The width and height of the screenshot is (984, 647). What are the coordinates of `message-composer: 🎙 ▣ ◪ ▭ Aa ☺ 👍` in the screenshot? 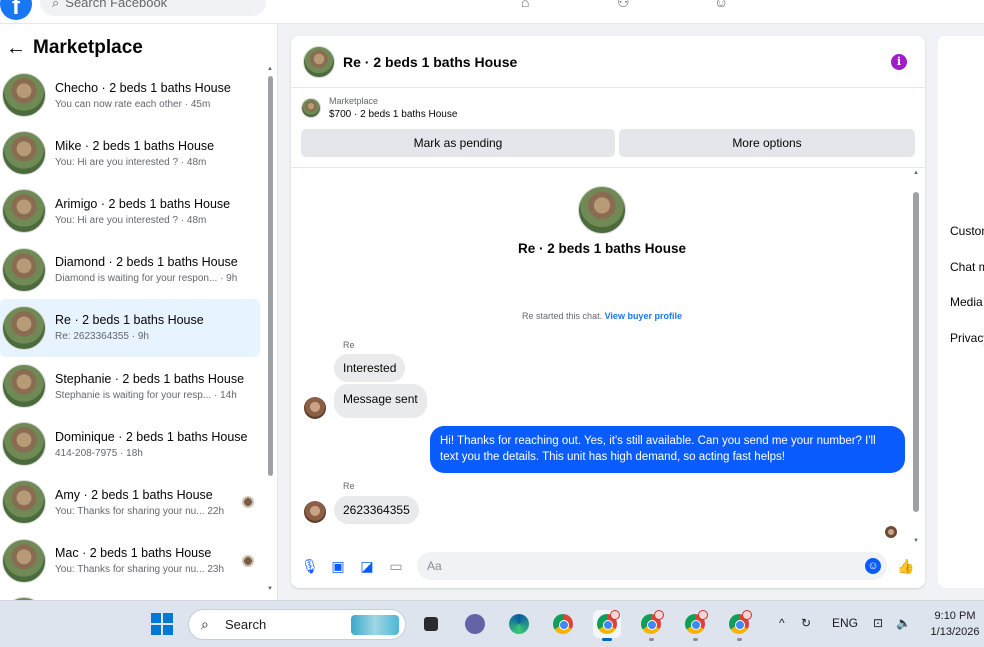 It's located at (608, 566).